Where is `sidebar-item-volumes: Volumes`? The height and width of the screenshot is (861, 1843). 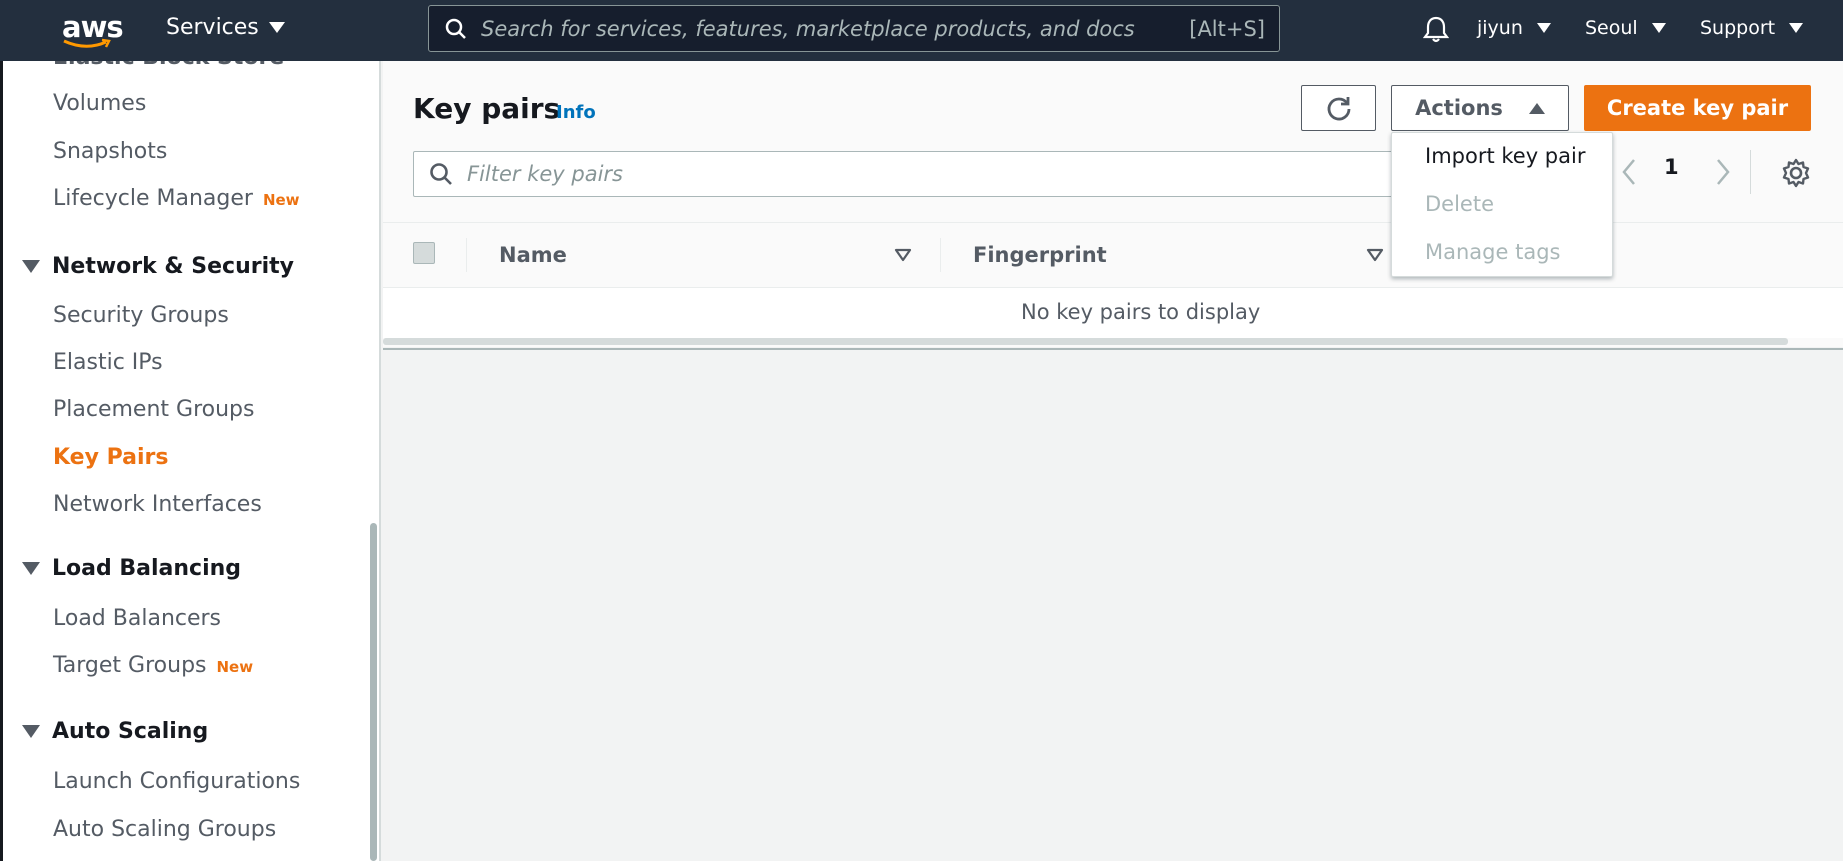 sidebar-item-volumes: Volumes is located at coordinates (99, 103).